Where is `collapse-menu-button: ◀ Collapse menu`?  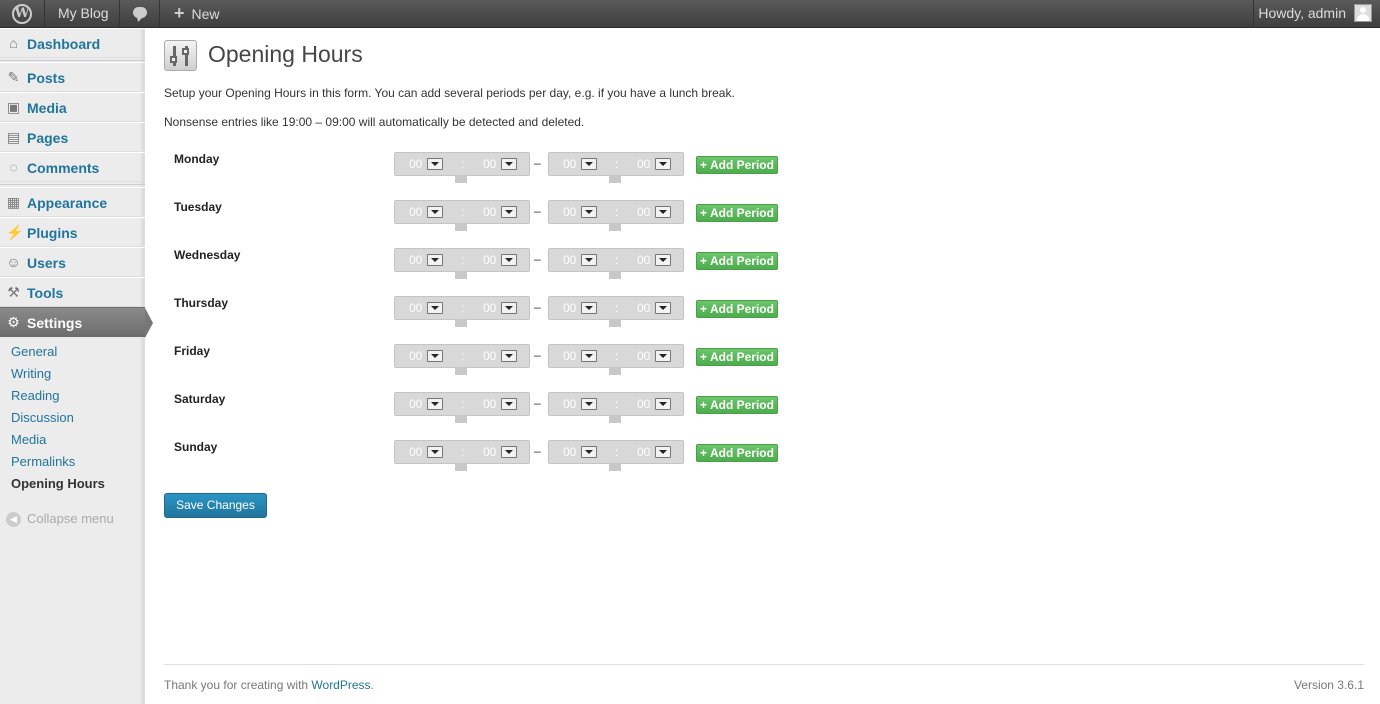
collapse-menu-button: ◀ Collapse menu is located at coordinates (60, 519).